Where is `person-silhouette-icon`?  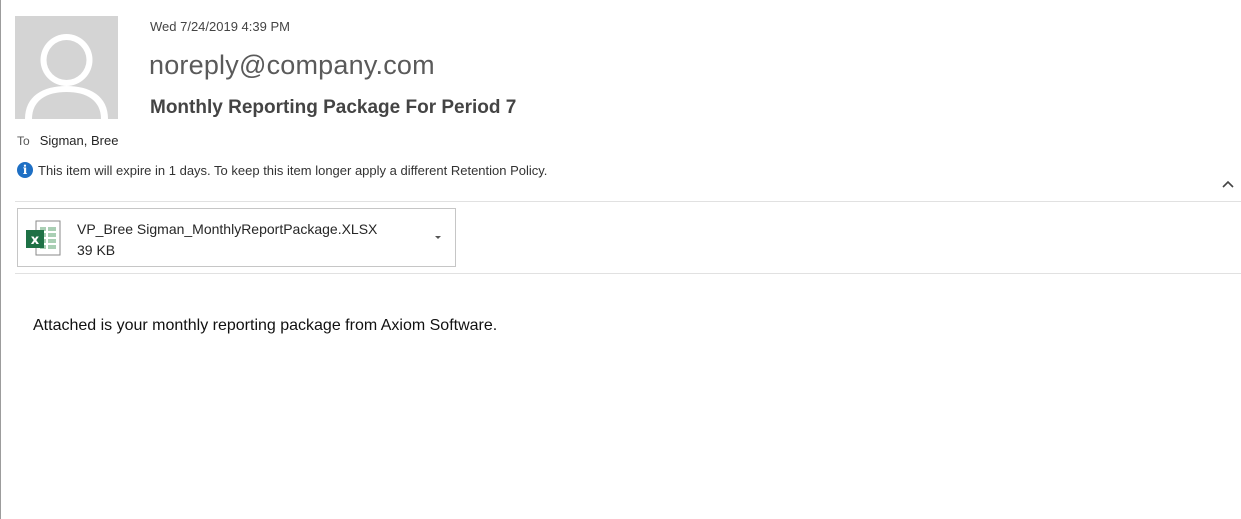
person-silhouette-icon is located at coordinates (66, 67).